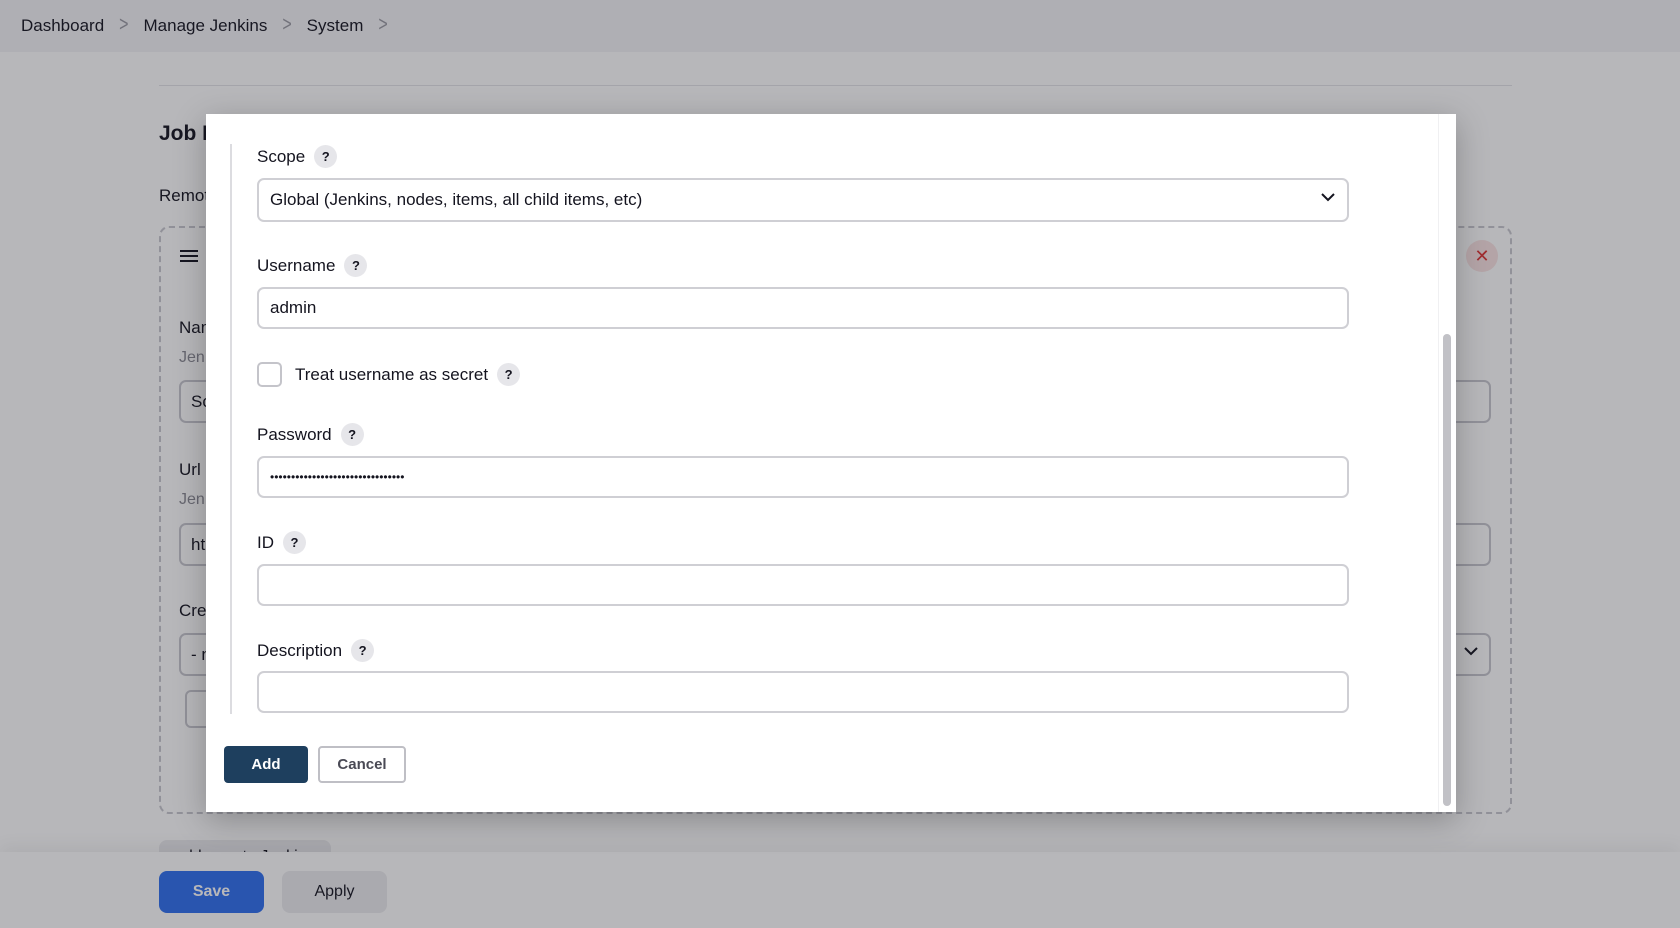 The width and height of the screenshot is (1680, 928). I want to click on username-label-text: Username, so click(296, 265).